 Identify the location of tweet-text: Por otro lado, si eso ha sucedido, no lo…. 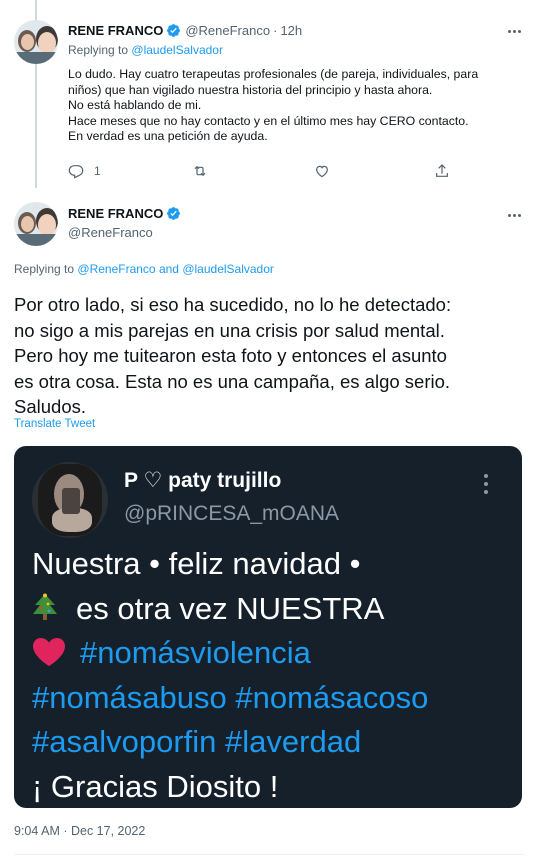
(269, 356).